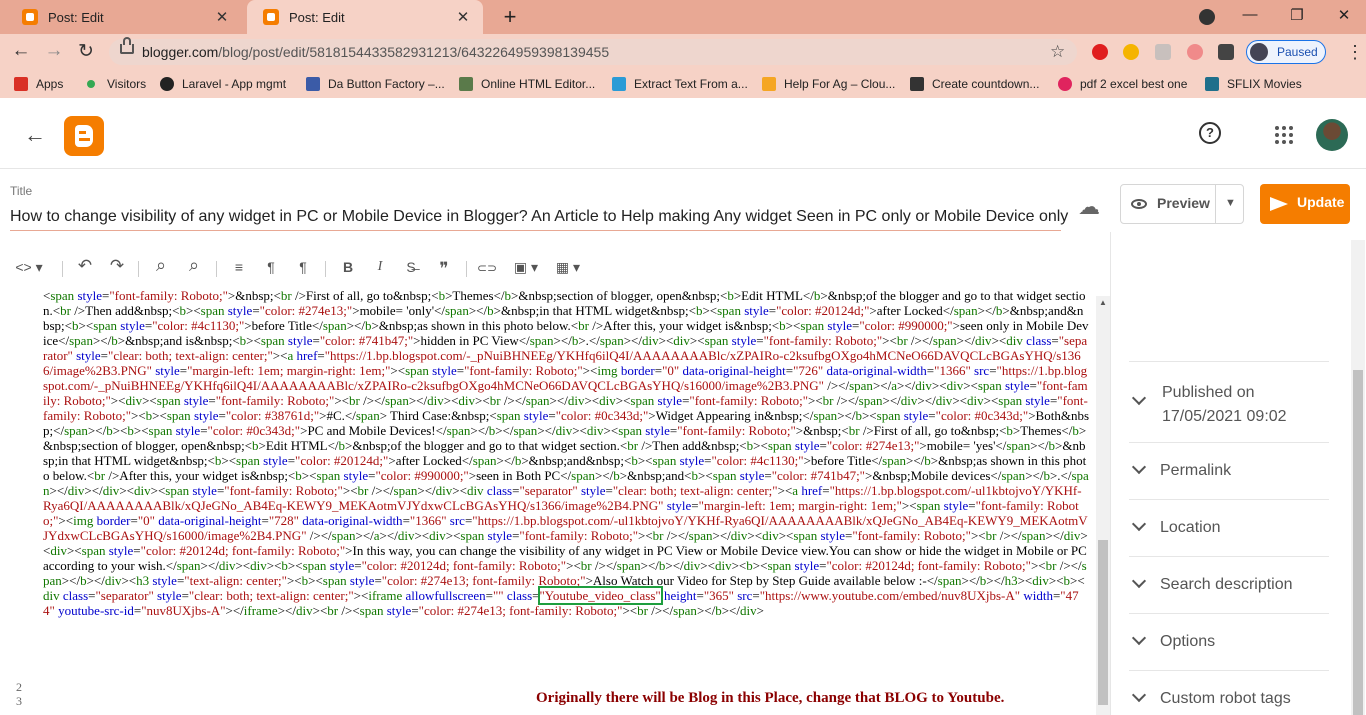 The width and height of the screenshot is (1366, 715). I want to click on cloud-off-icon: ☁, so click(1089, 206).